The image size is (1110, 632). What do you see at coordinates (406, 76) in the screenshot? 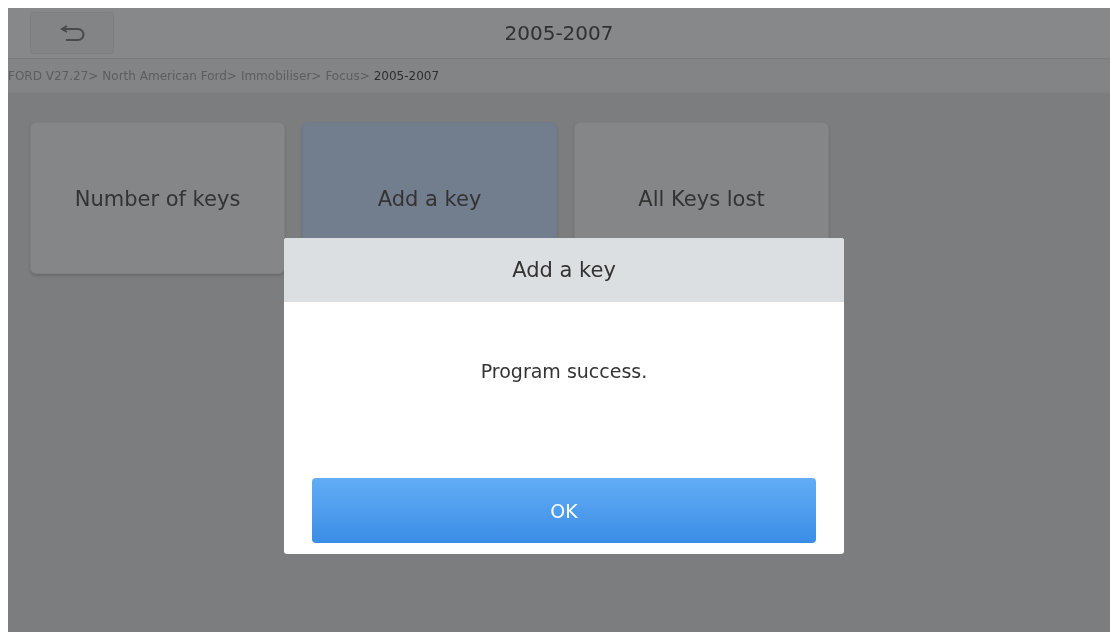
I see `breadcrumb-item: 2005-2007` at bounding box center [406, 76].